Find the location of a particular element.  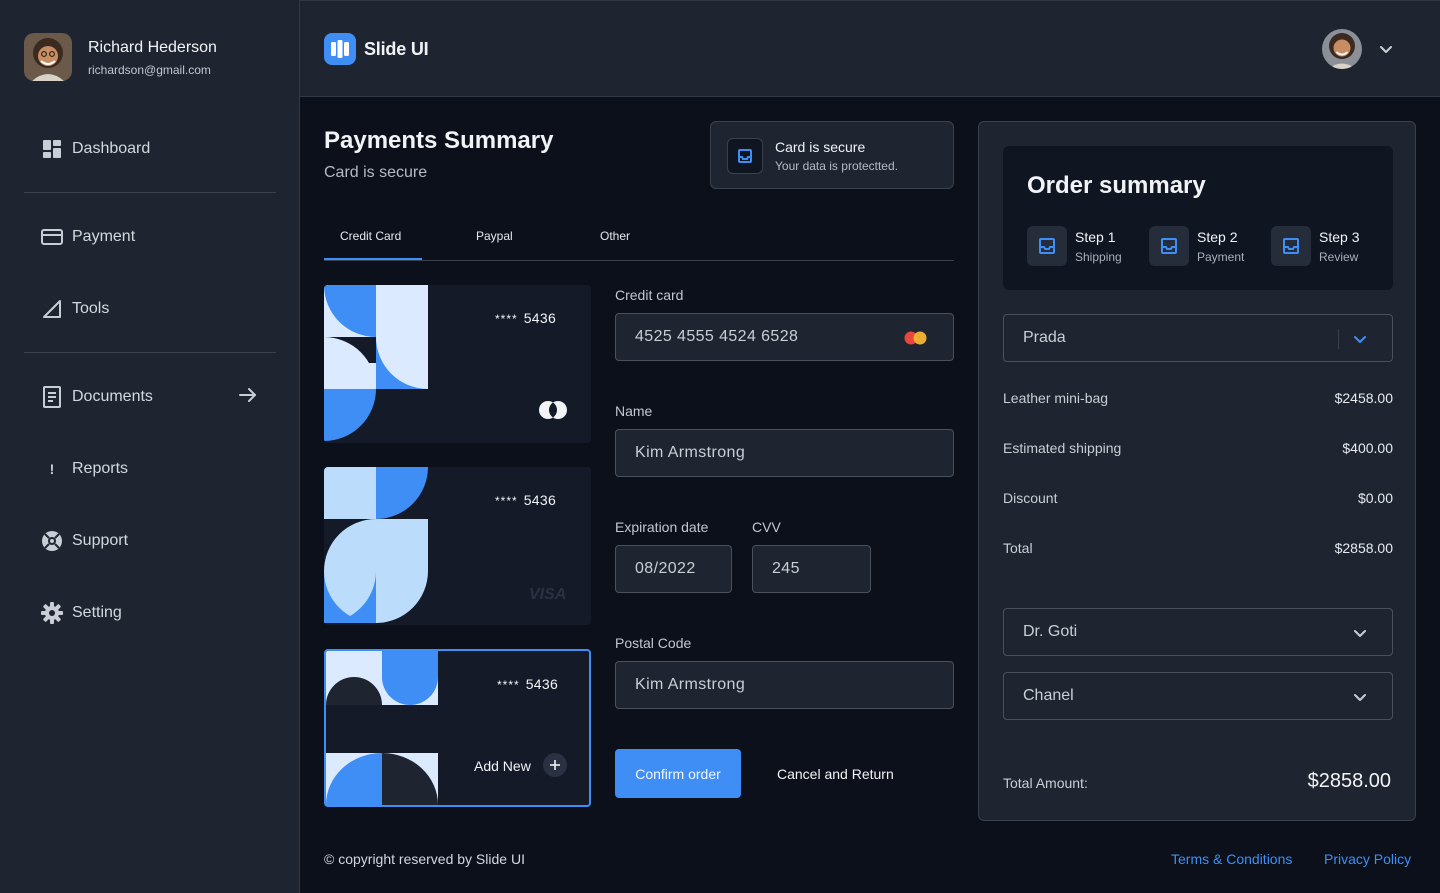

line-item-row: Discount $0.00 is located at coordinates (1198, 498).